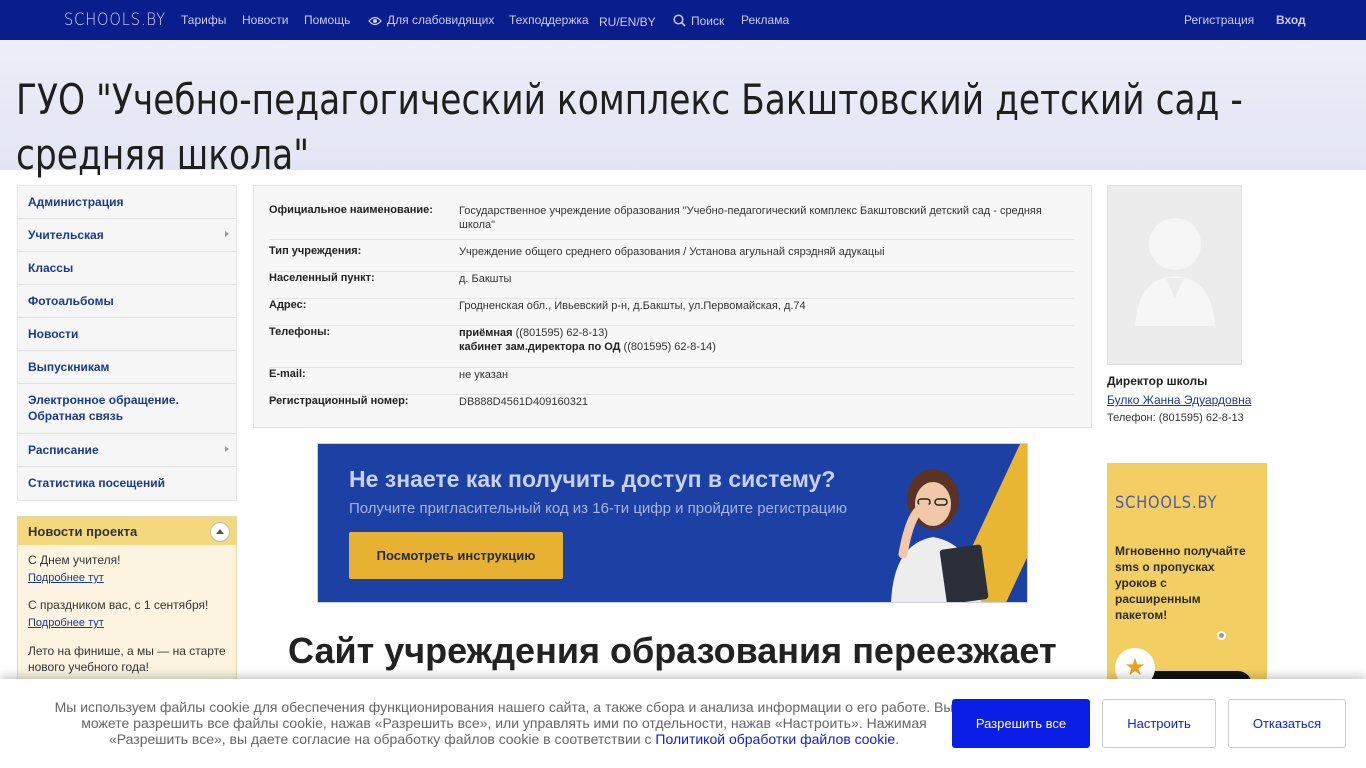 The image size is (1366, 768). Describe the element at coordinates (127, 567) in the screenshot. I see `news-item: С Днем учителя! Подробнее тут` at that location.